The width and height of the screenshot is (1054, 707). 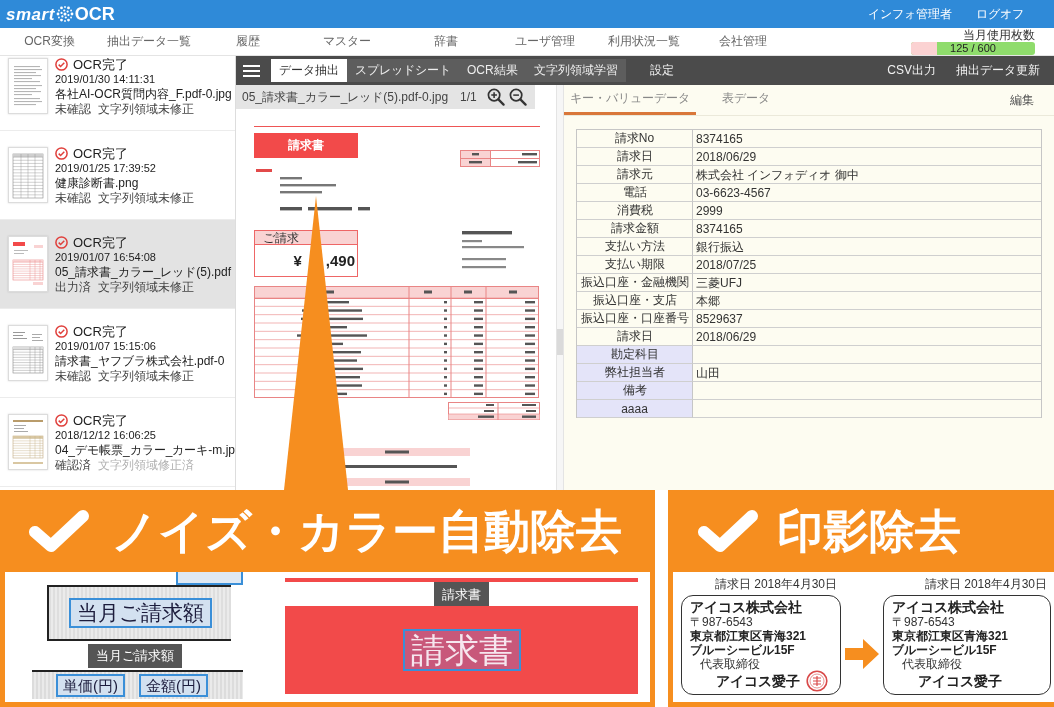 I want to click on field-value: 山田, so click(x=708, y=372).